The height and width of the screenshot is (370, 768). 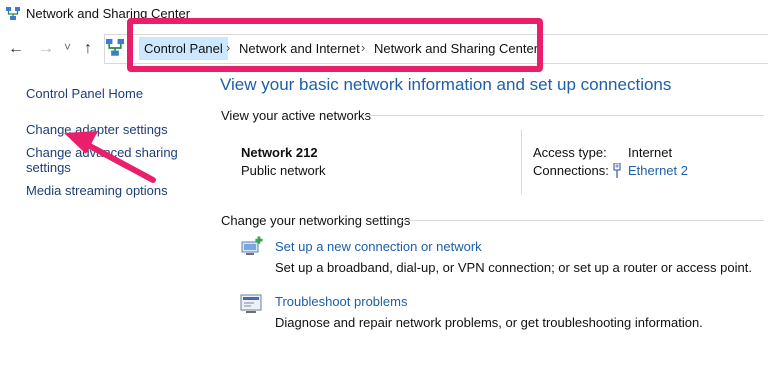 I want to click on network-type: Public network, so click(x=283, y=170).